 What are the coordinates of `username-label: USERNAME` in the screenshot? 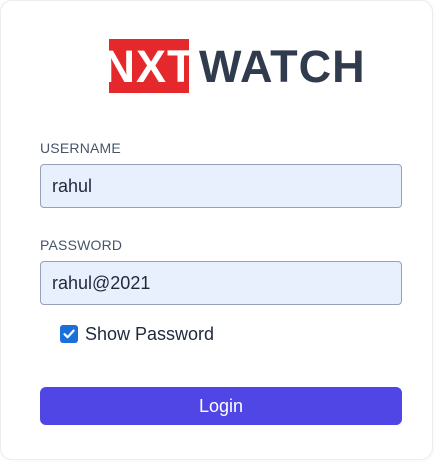 It's located at (80, 148).